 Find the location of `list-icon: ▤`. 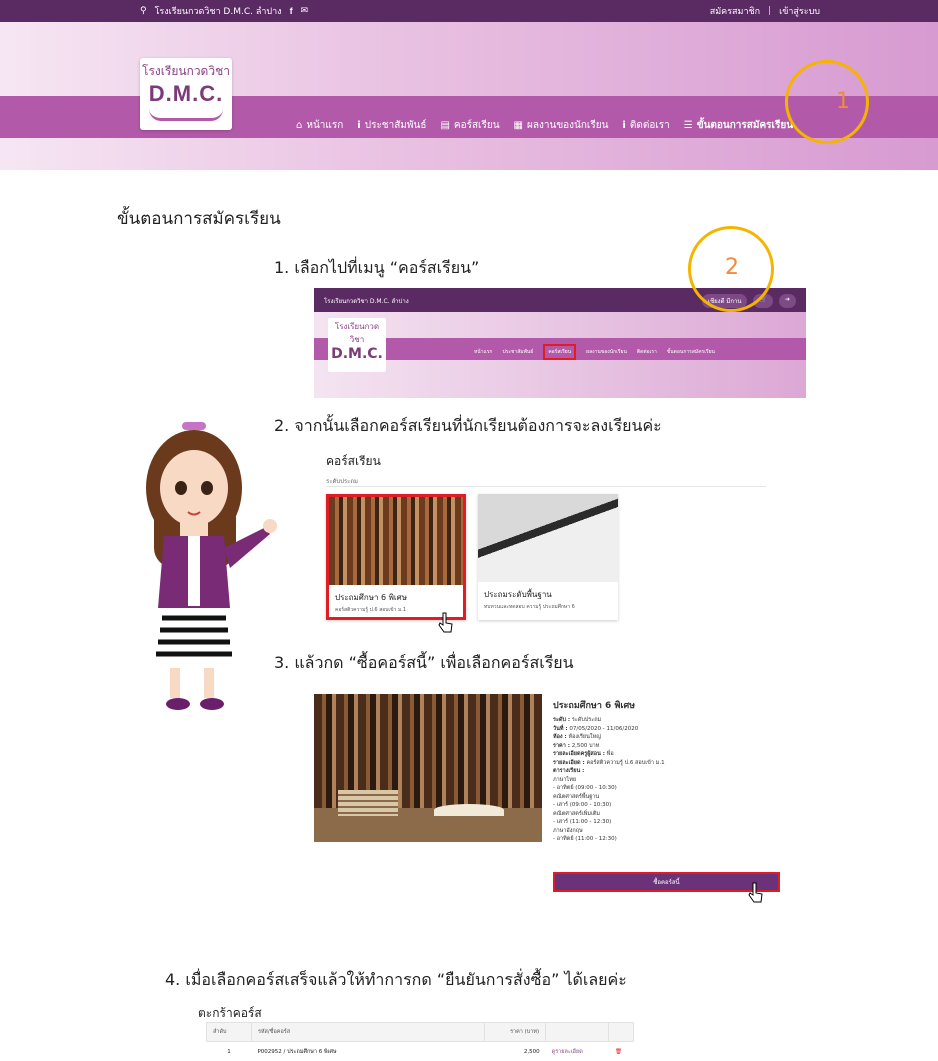

list-icon: ▤ is located at coordinates (445, 125).